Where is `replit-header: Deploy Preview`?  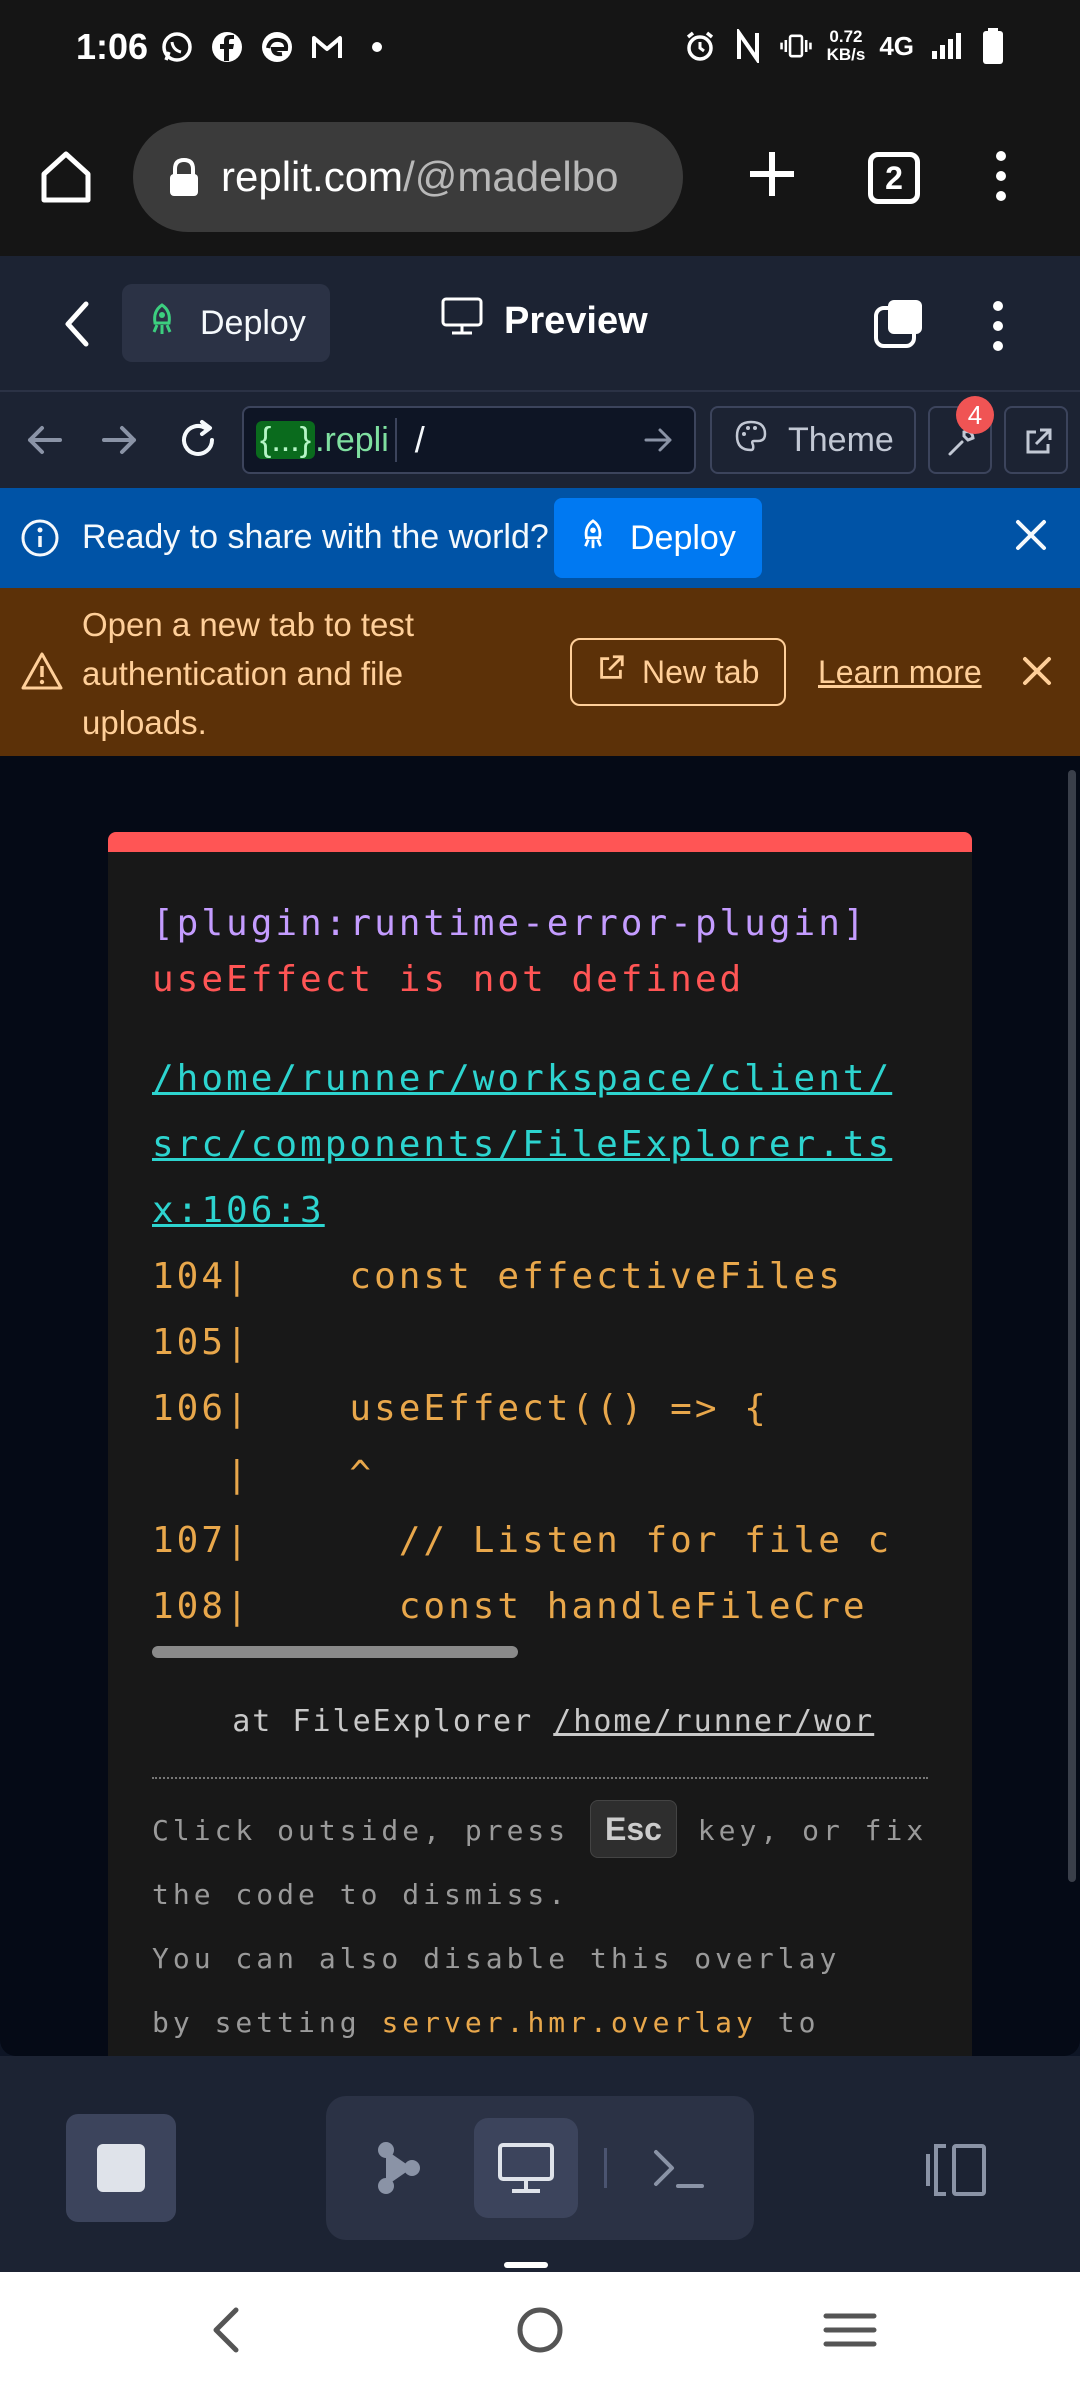 replit-header: Deploy Preview is located at coordinates (540, 324).